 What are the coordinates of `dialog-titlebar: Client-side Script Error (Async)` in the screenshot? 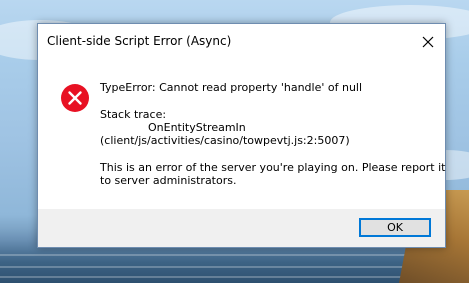 It's located at (241, 42).